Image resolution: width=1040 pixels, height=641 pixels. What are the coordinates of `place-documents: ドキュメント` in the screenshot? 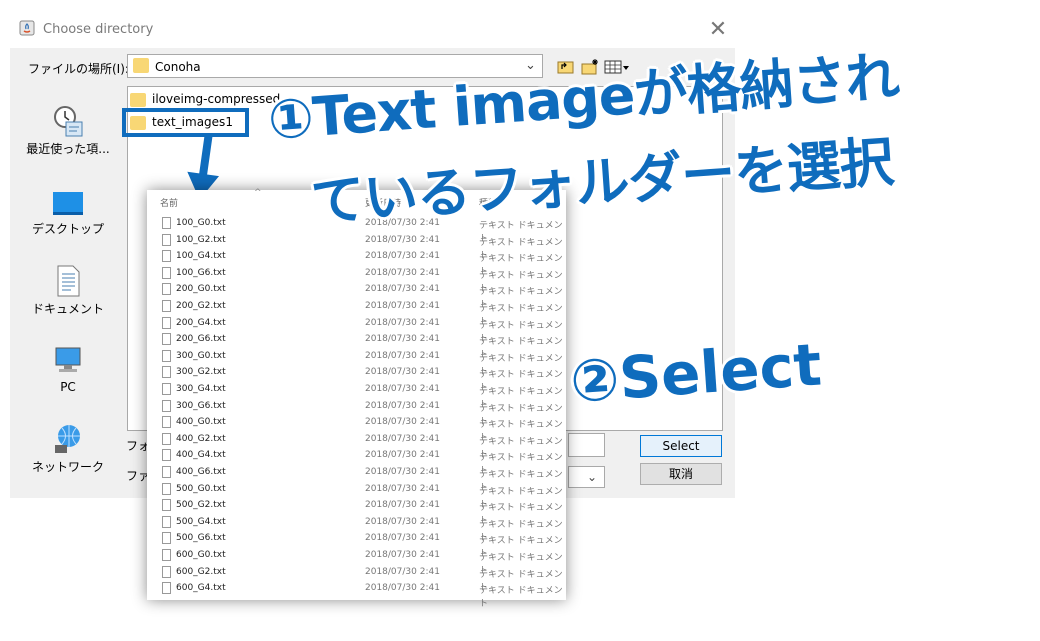 It's located at (63, 290).